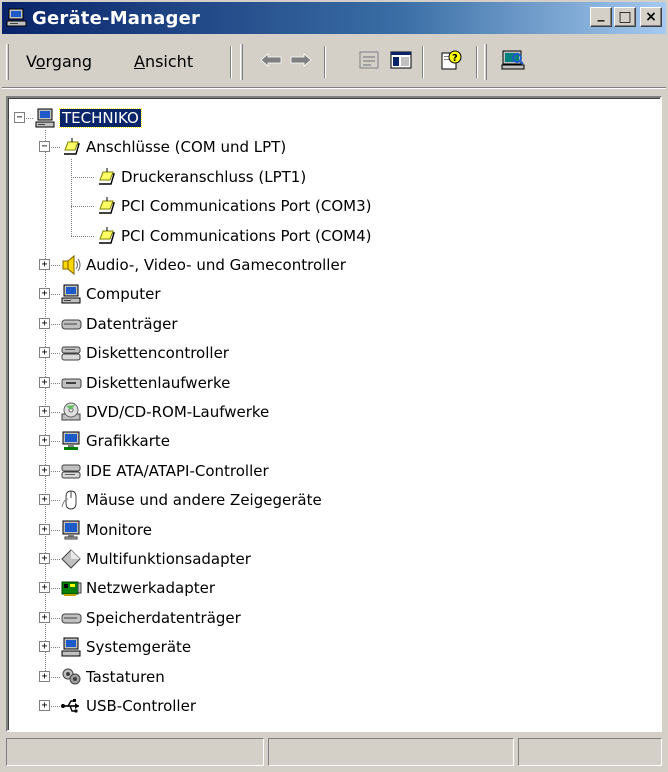 This screenshot has width=668, height=772. Describe the element at coordinates (115, 441) in the screenshot. I see `tree-item-category: Grafikkarte` at that location.